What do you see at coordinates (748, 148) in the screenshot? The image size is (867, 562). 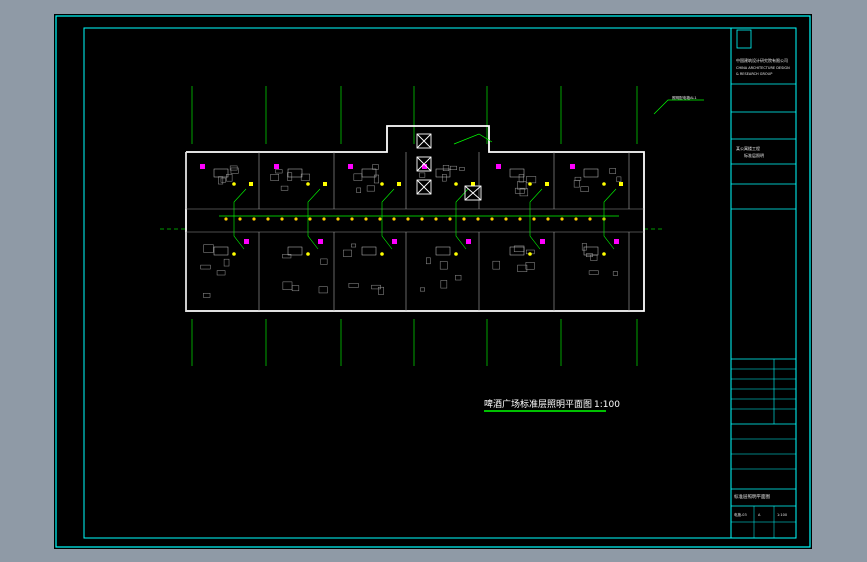 I see `project-line-1: 某公寓楼工程` at bounding box center [748, 148].